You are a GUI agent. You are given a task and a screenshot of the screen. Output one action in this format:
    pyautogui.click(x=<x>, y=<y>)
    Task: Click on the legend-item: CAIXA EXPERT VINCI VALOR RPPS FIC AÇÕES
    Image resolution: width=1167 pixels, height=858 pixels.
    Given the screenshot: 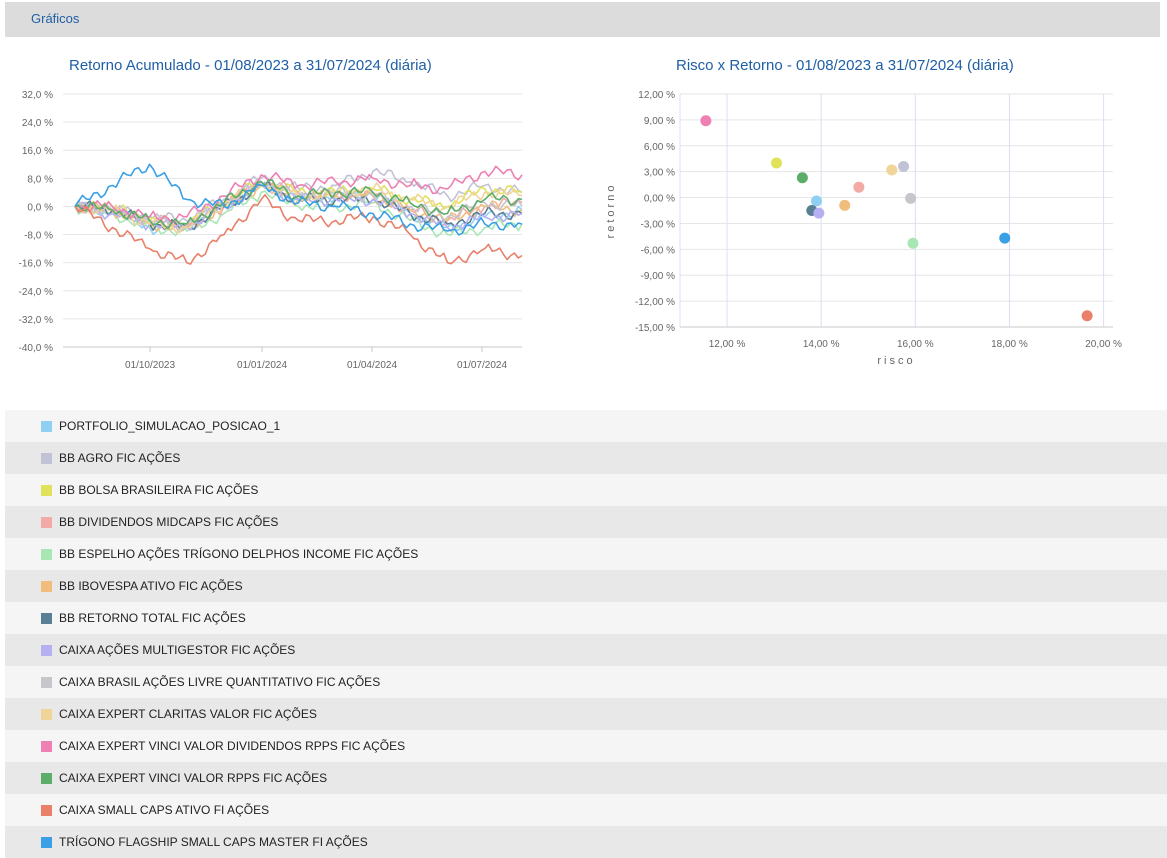 What is the action you would take?
    pyautogui.click(x=586, y=778)
    